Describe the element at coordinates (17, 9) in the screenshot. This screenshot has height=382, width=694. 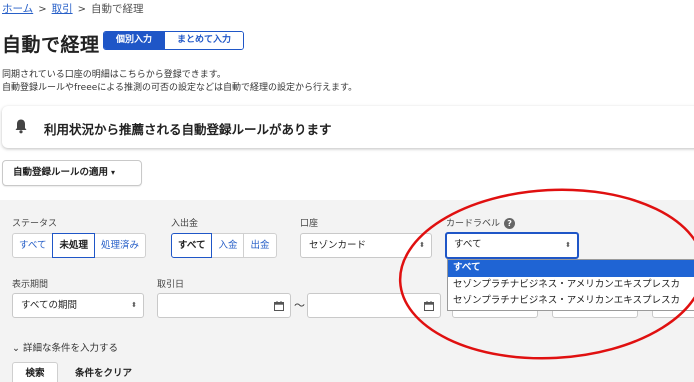
I see `breadcrumb-home-link: ホーム` at that location.